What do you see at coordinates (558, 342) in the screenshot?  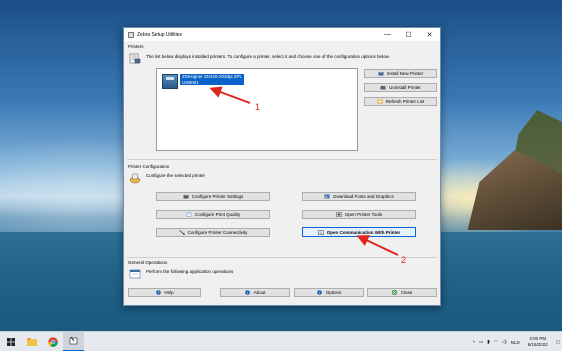 I see `notification-icon: ▢` at bounding box center [558, 342].